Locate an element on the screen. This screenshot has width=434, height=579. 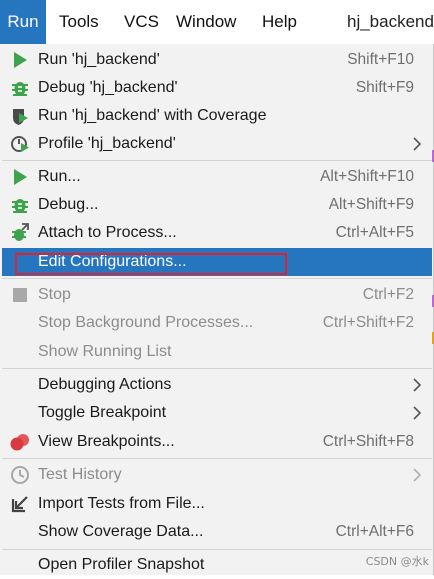
menu-item-stop: Stop Ctrl+F2 is located at coordinates (217, 295).